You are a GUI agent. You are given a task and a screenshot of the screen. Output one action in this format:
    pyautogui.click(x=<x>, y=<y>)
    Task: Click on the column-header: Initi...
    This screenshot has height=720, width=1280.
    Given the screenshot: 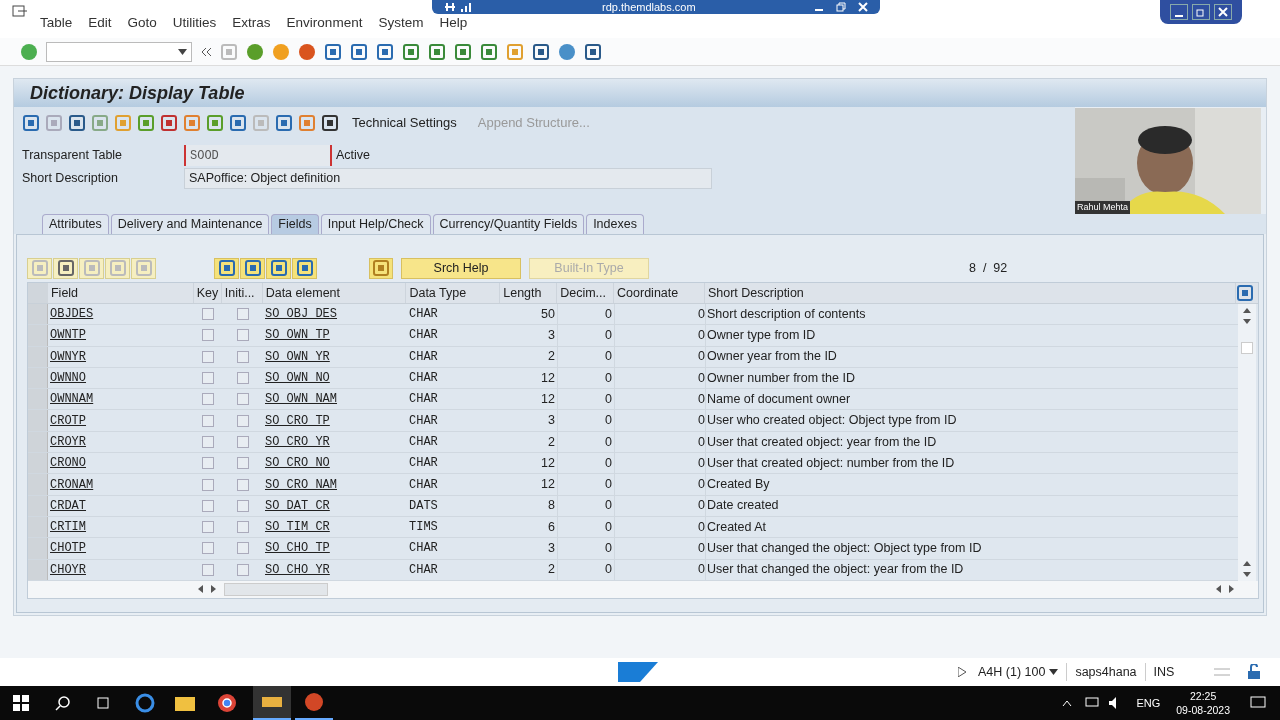 What is the action you would take?
    pyautogui.click(x=242, y=293)
    